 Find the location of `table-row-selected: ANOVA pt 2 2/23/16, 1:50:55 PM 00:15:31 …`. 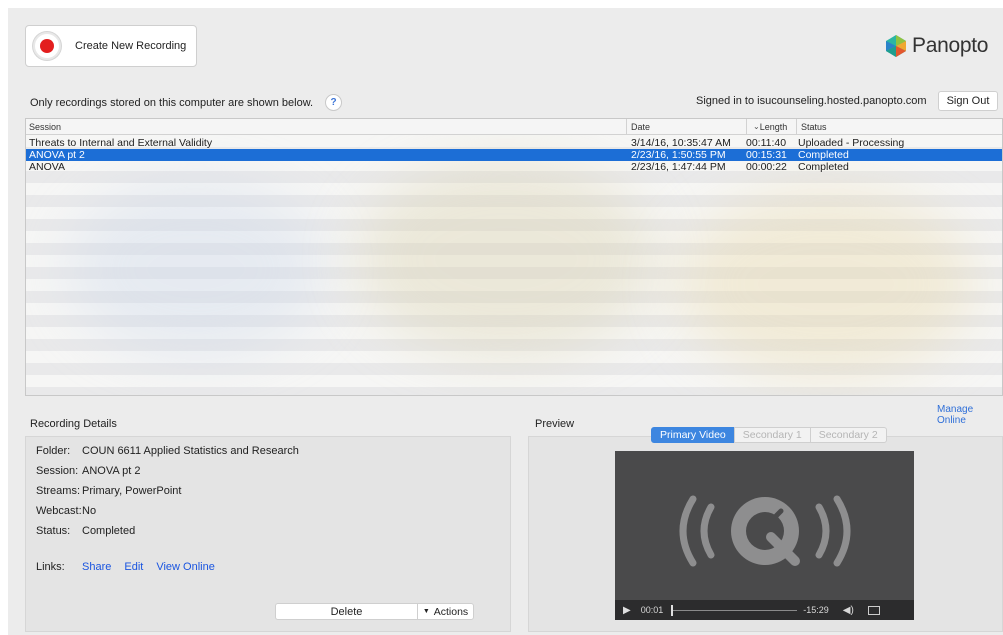

table-row-selected: ANOVA pt 2 2/23/16, 1:50:55 PM 00:15:31 … is located at coordinates (514, 155).